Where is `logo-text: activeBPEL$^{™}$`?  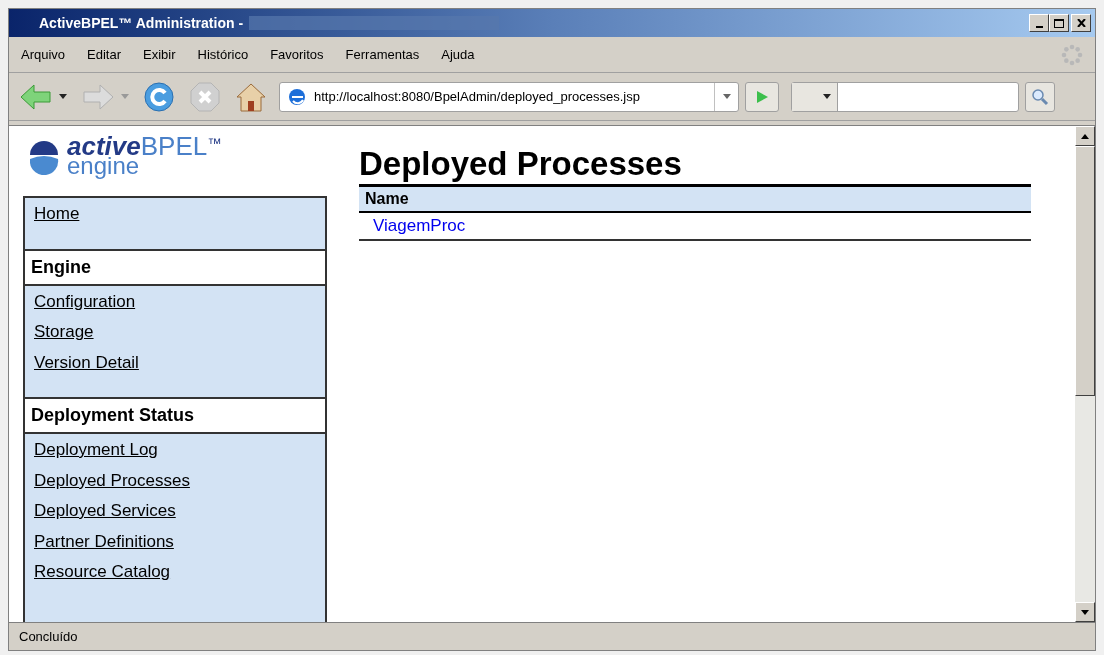 logo-text: activeBPEL$^{™}$ is located at coordinates (144, 146).